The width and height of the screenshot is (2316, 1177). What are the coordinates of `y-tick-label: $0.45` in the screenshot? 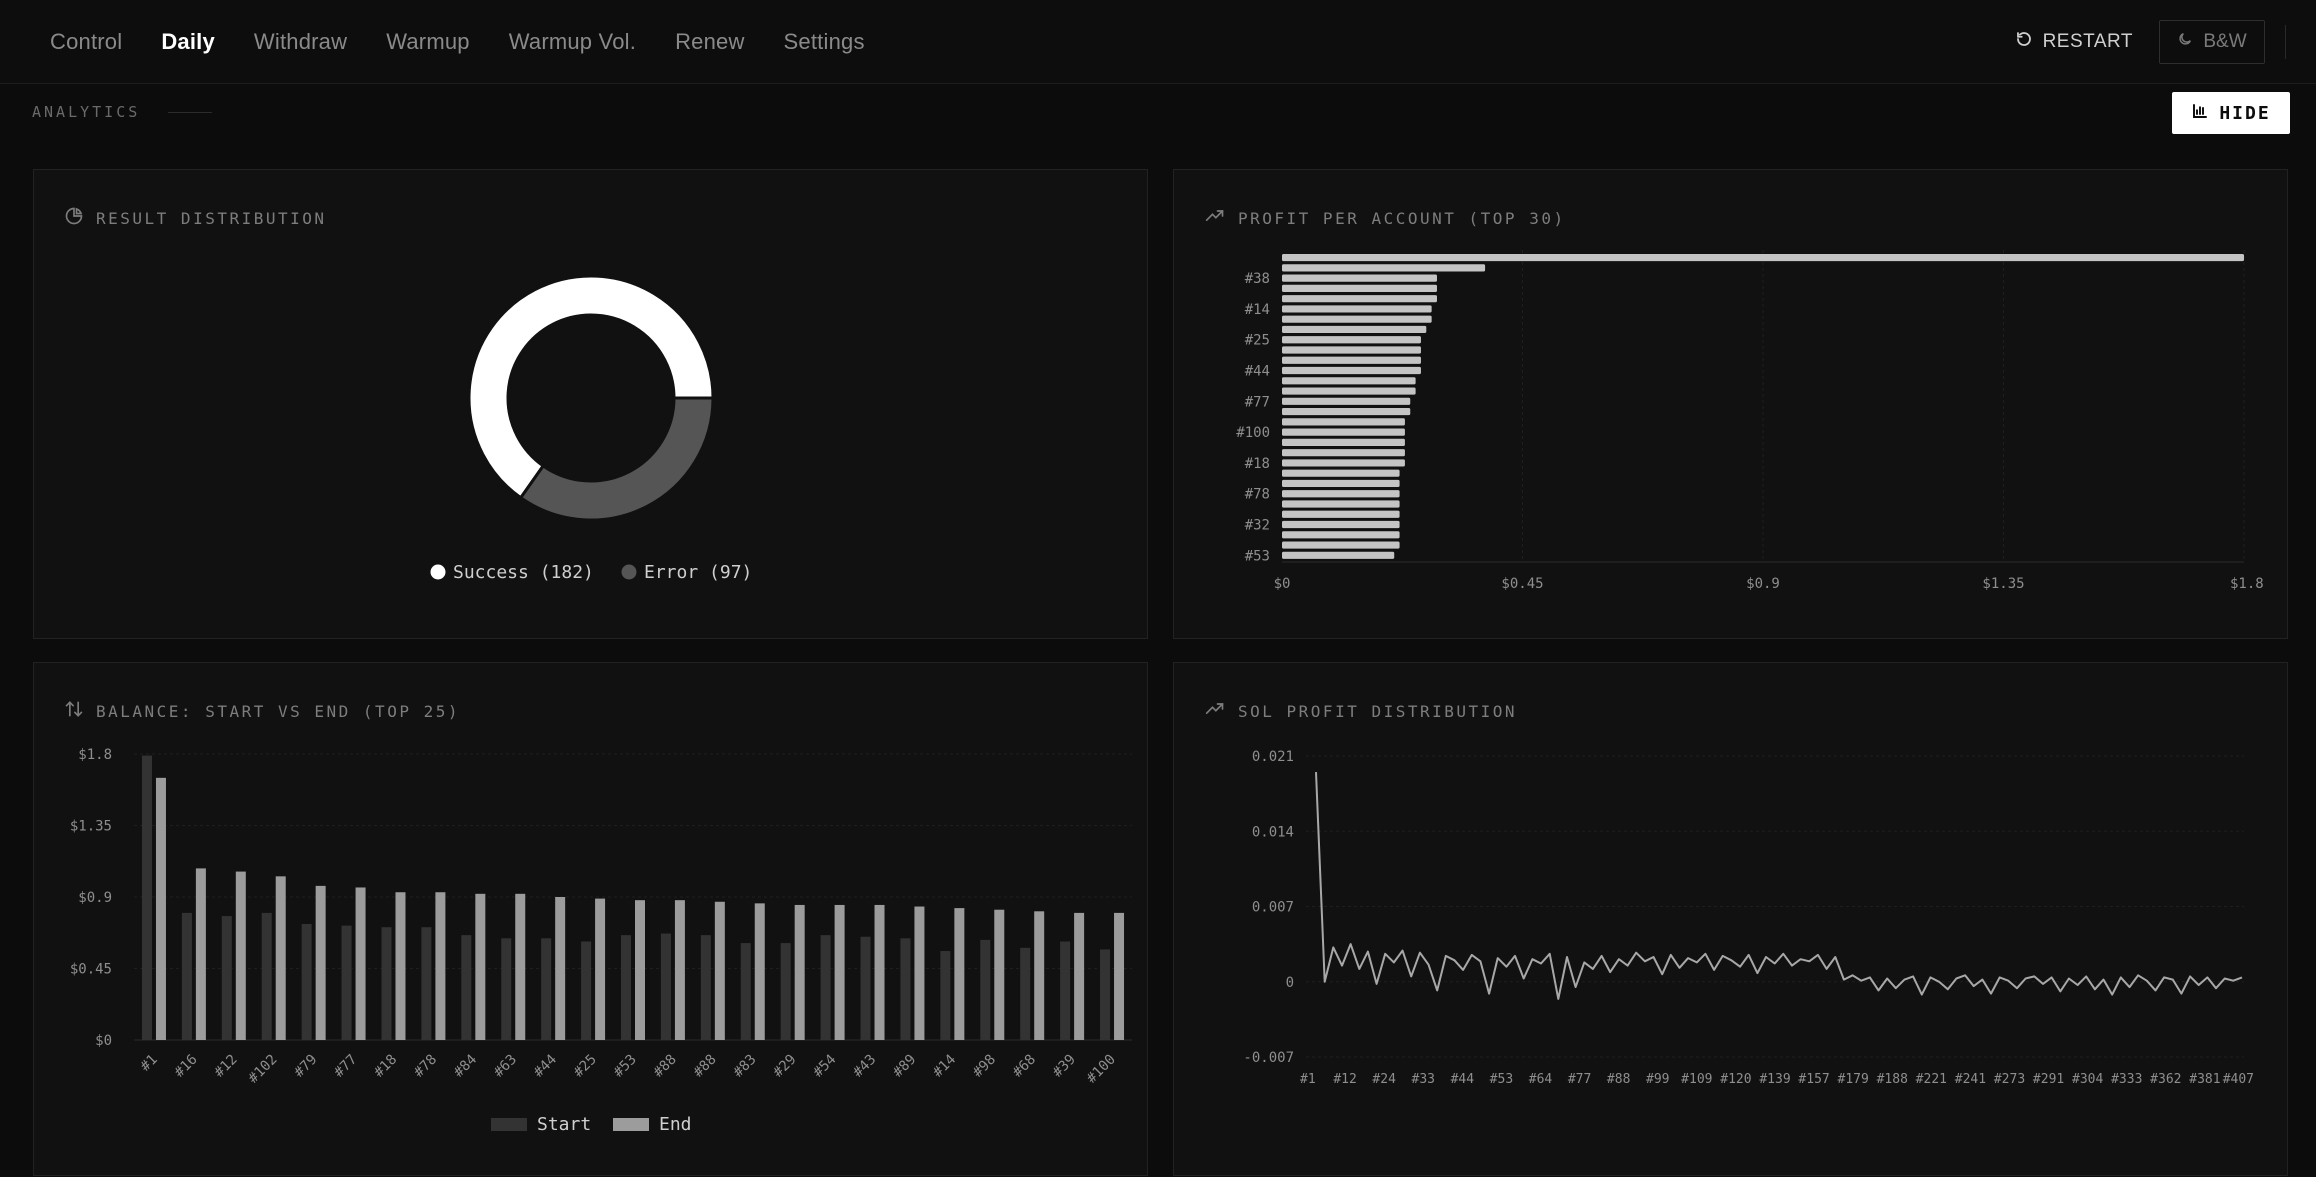 It's located at (91, 970).